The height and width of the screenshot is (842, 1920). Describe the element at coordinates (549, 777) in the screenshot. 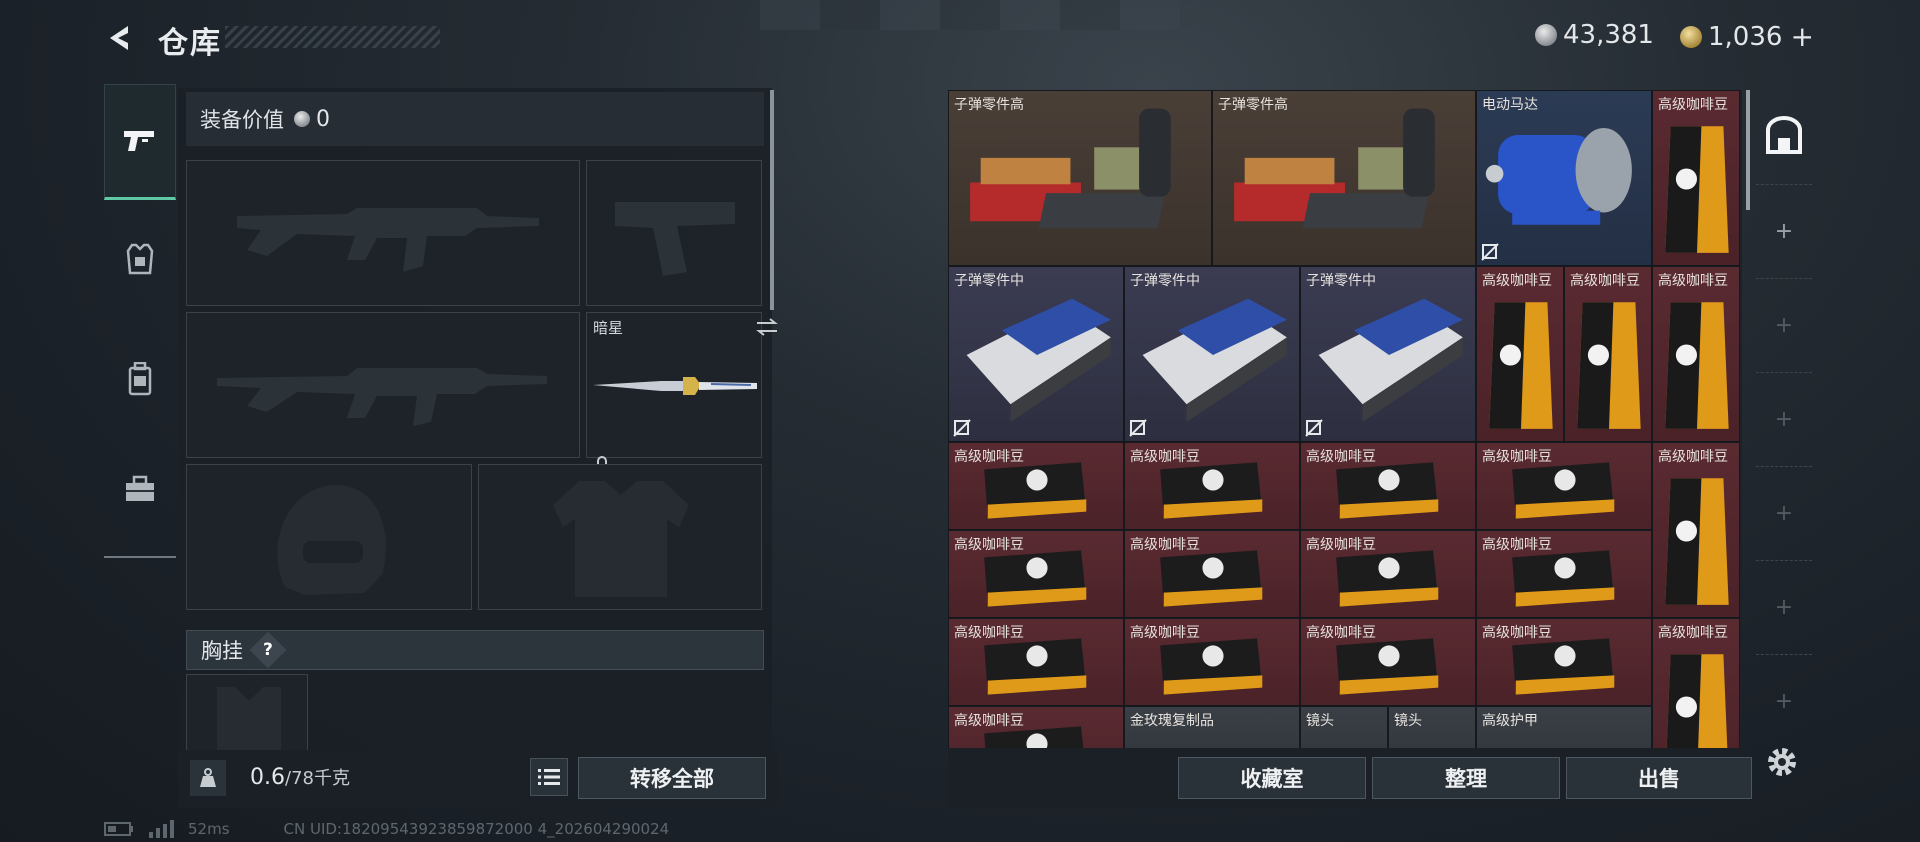

I see `list-view-button` at that location.